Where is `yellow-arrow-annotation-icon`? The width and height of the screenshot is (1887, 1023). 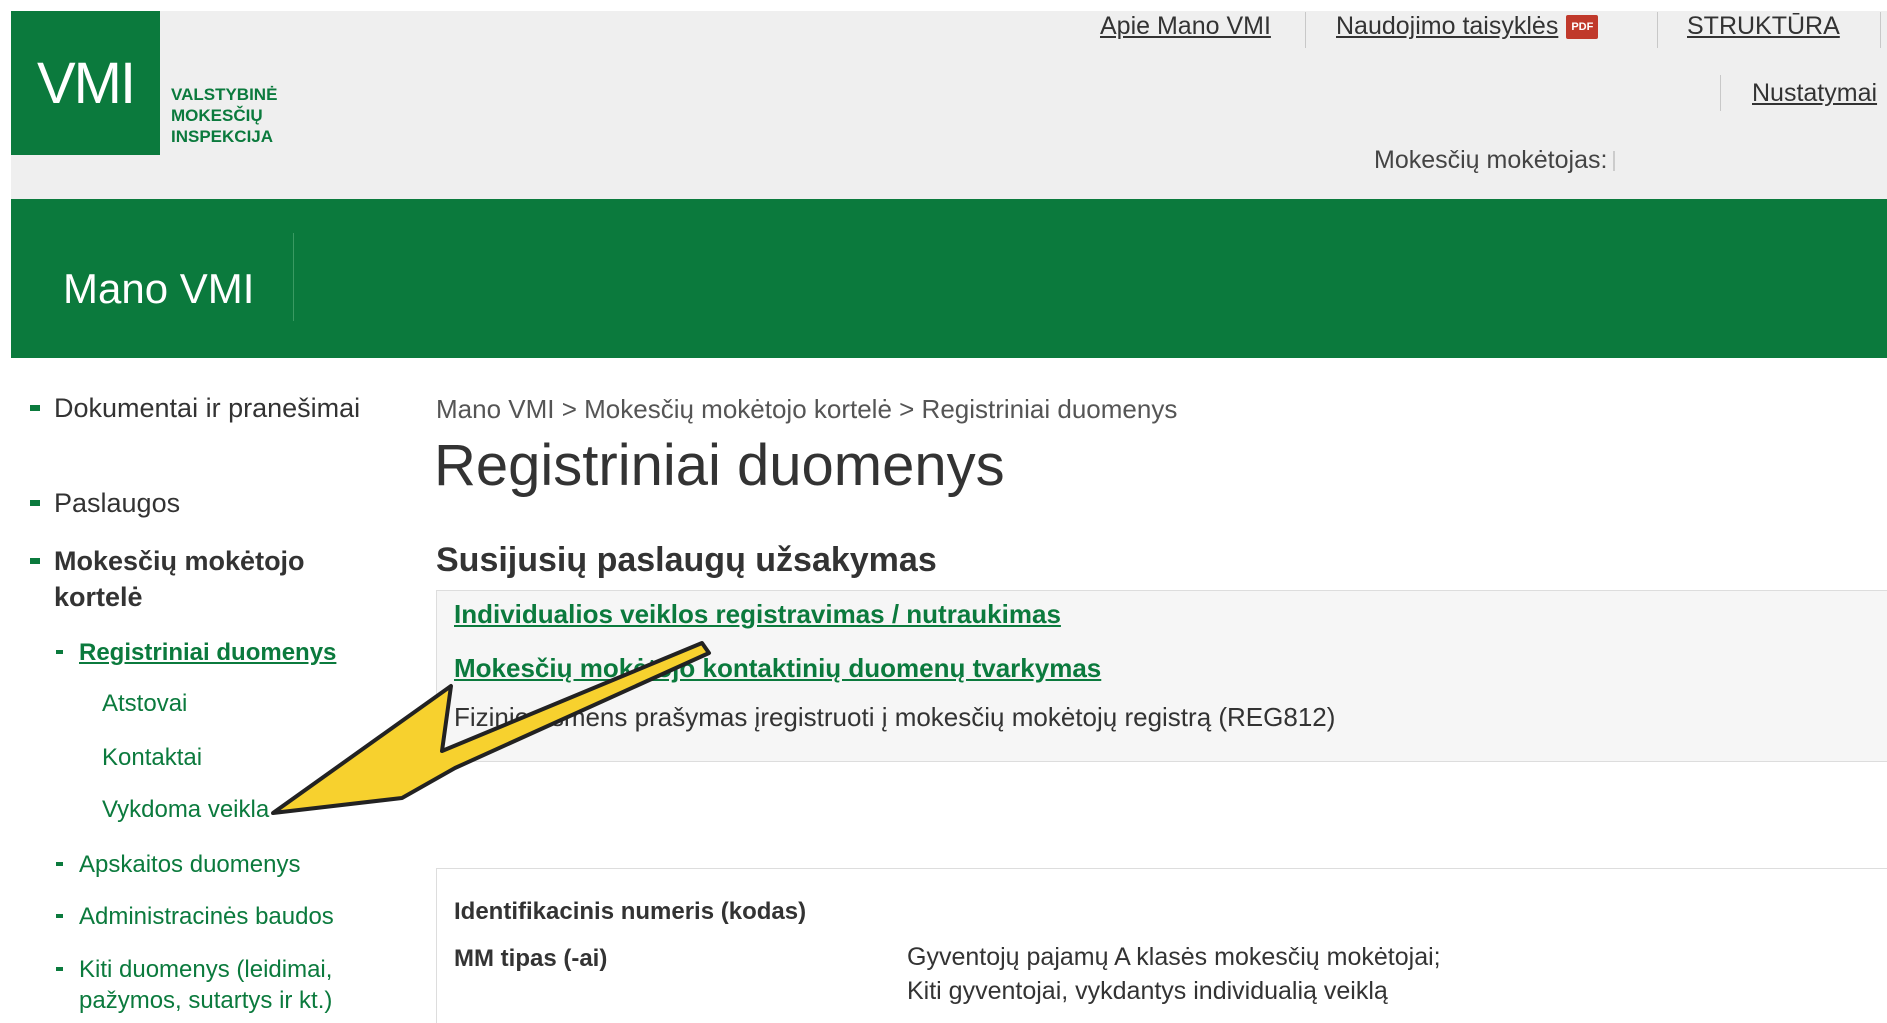
yellow-arrow-annotation-icon is located at coordinates (491, 728).